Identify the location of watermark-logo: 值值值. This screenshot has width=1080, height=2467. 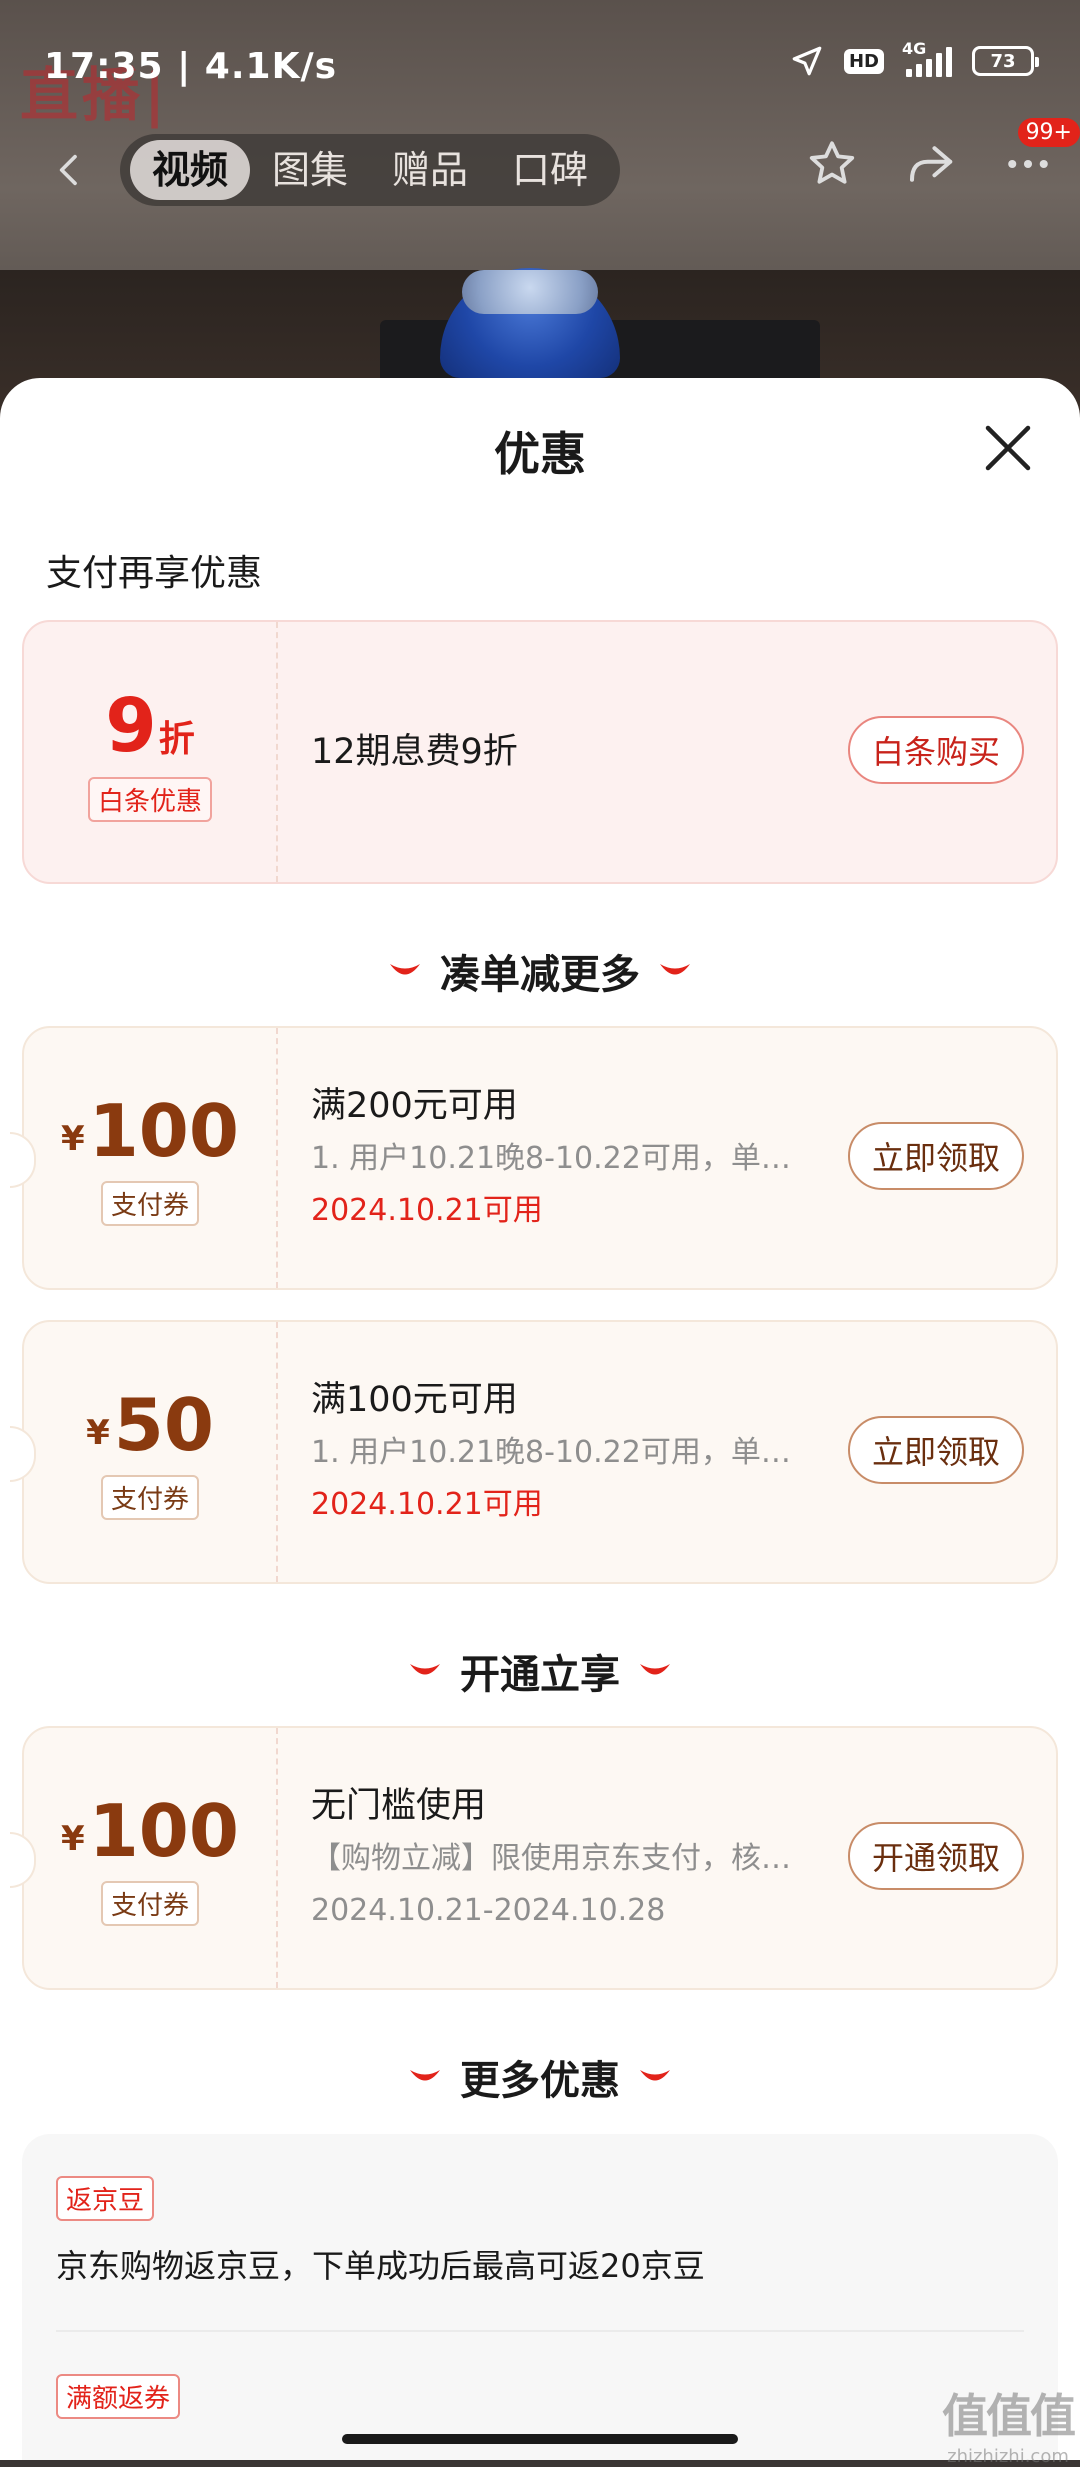
(1009, 2416).